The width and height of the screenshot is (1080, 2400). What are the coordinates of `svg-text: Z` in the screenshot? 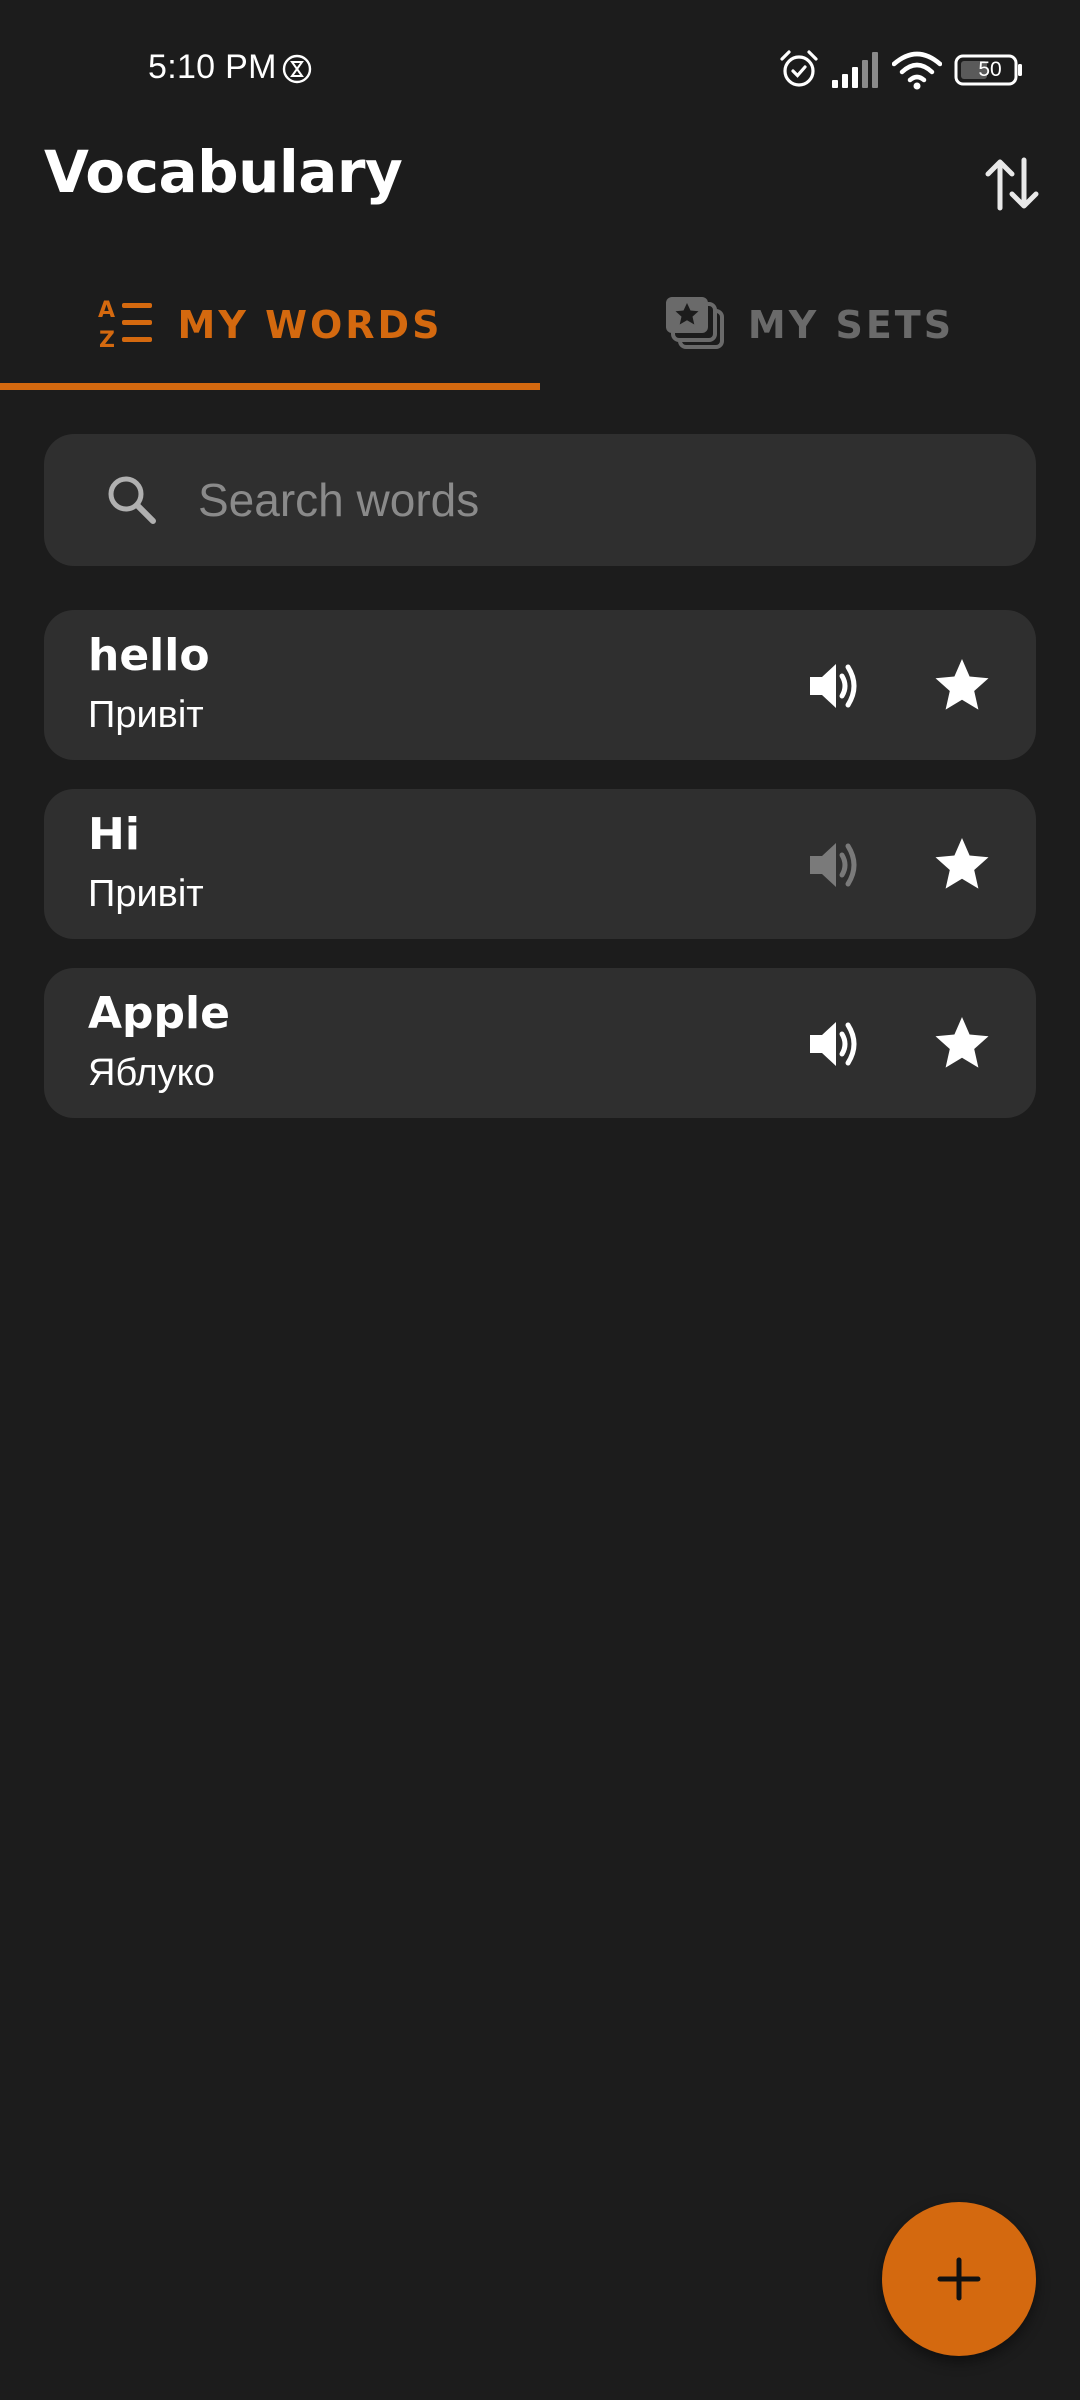 It's located at (107, 339).